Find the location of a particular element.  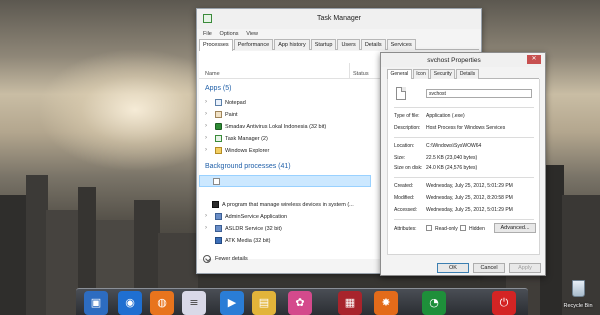

process-name: Task Manager (2) is located at coordinates (246, 139).